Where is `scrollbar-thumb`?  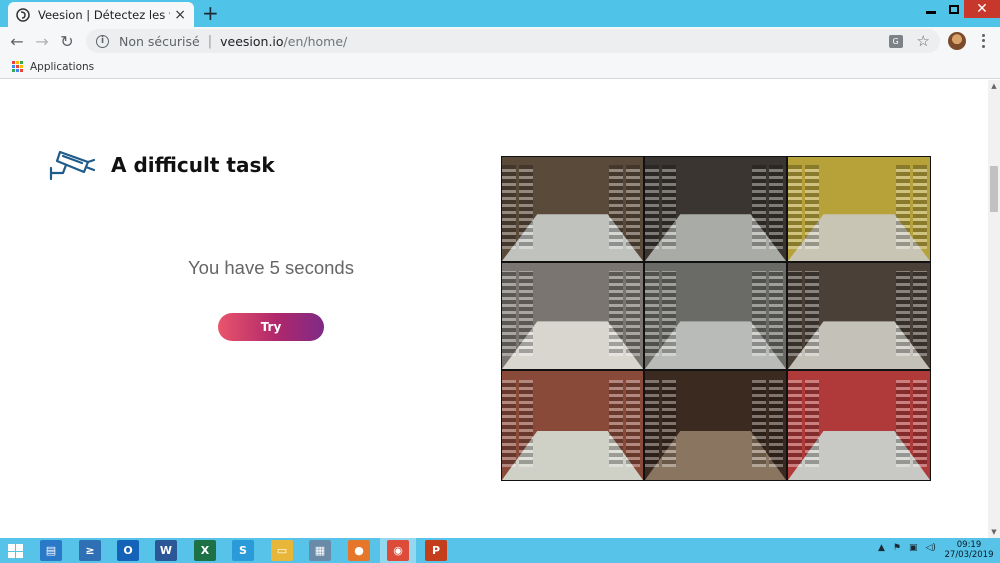 scrollbar-thumb is located at coordinates (994, 189).